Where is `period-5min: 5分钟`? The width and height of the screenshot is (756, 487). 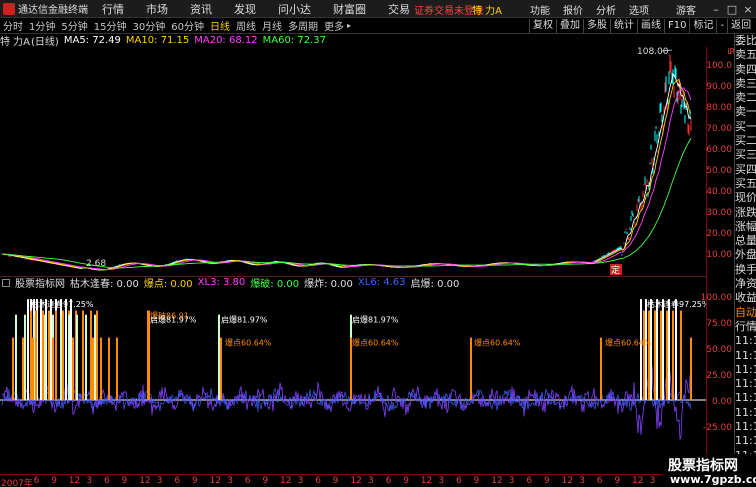
period-5min: 5分钟 is located at coordinates (74, 25).